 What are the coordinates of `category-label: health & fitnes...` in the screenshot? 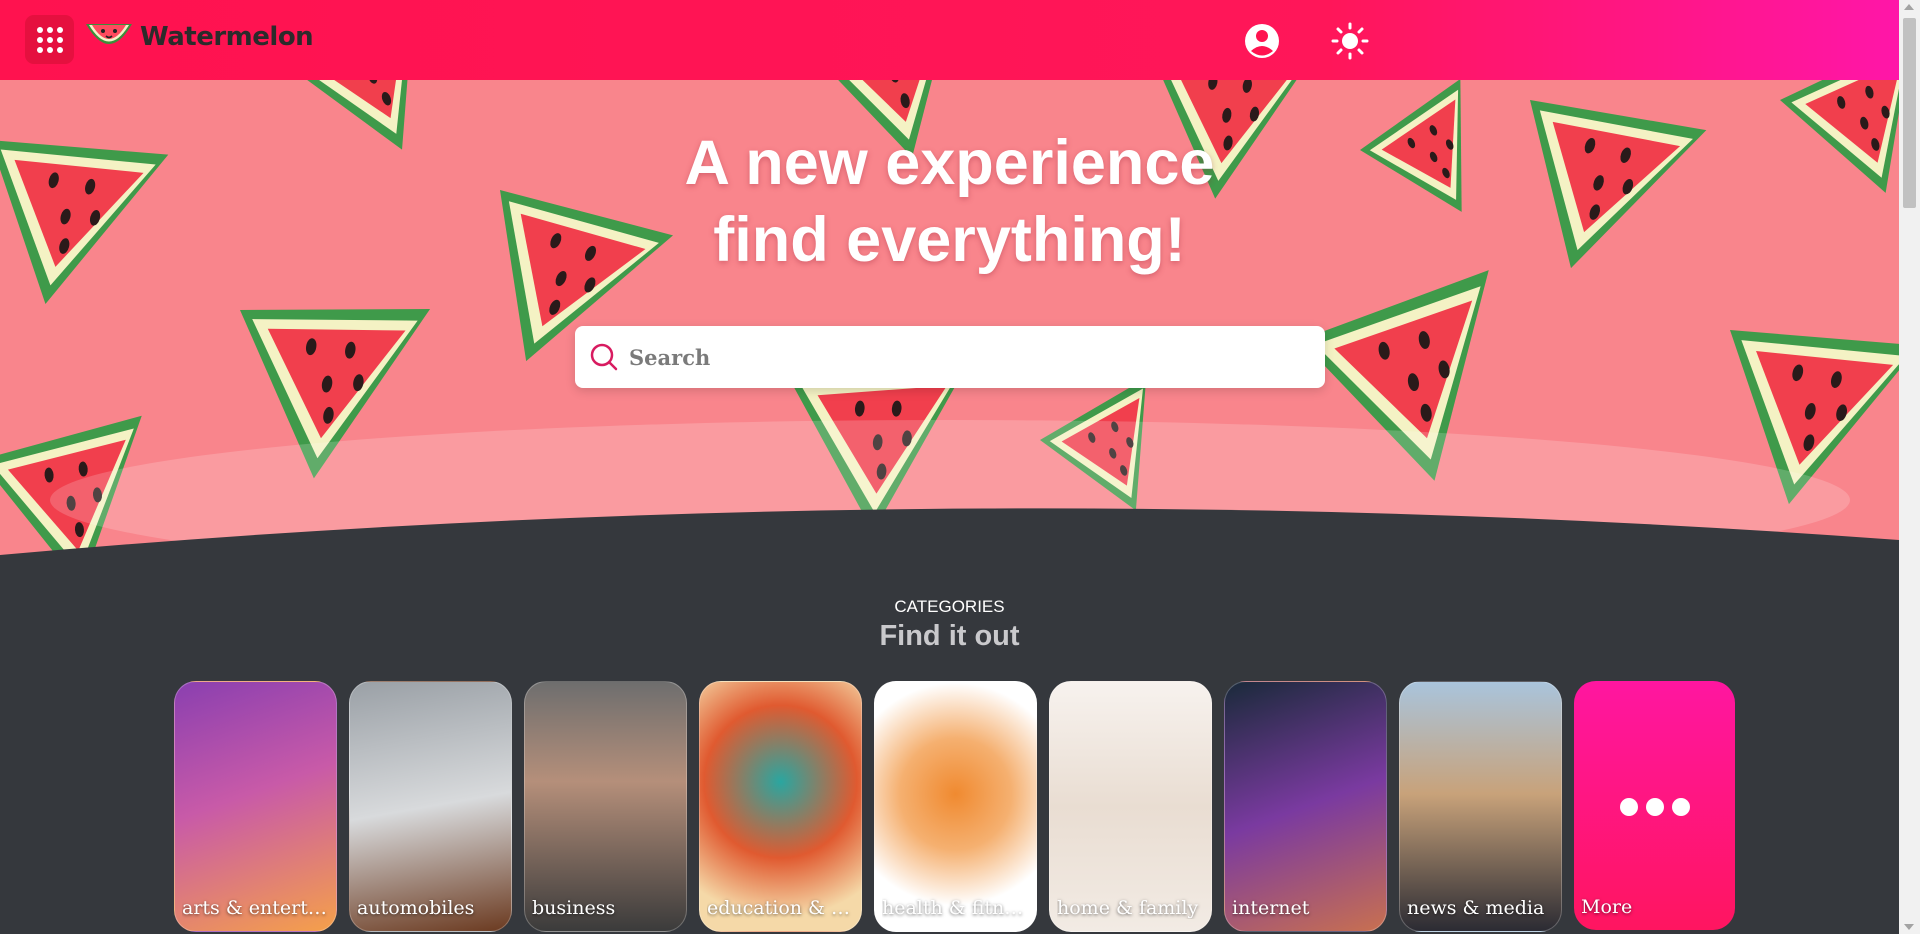 It's located at (956, 908).